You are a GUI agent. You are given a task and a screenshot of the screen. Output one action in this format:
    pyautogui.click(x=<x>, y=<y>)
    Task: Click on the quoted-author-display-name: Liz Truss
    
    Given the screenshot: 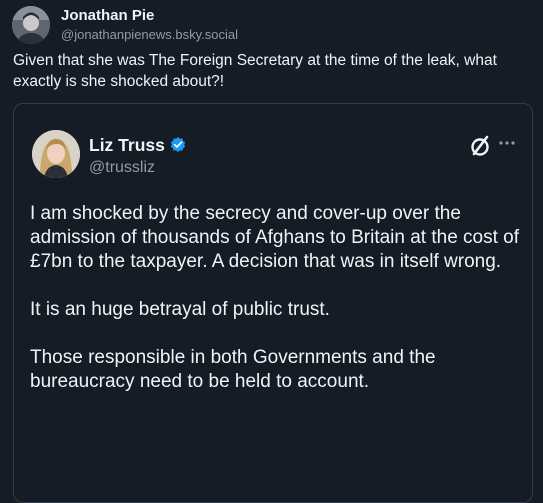 What is the action you would take?
    pyautogui.click(x=127, y=145)
    